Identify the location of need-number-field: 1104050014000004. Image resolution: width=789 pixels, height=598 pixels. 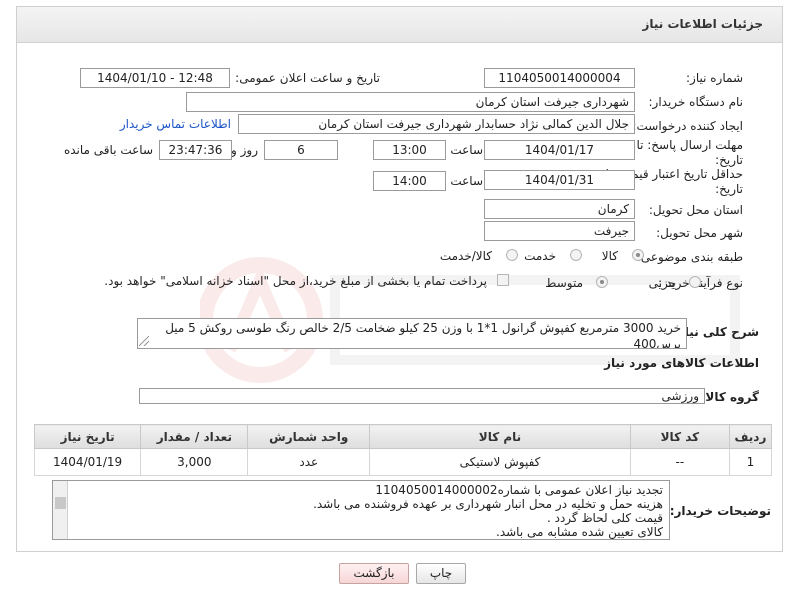
(559, 78).